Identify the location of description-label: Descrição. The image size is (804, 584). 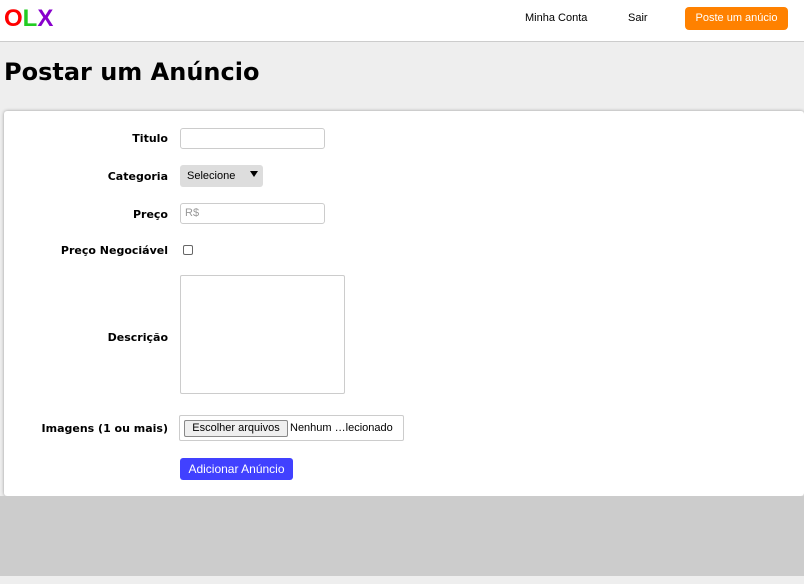
(137, 337).